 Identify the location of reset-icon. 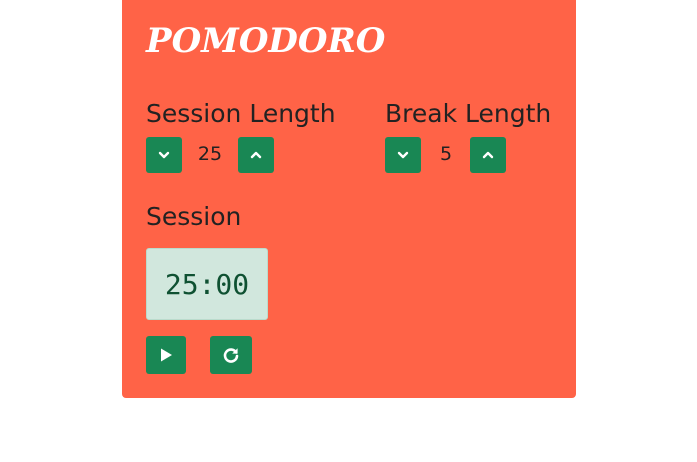
(231, 355).